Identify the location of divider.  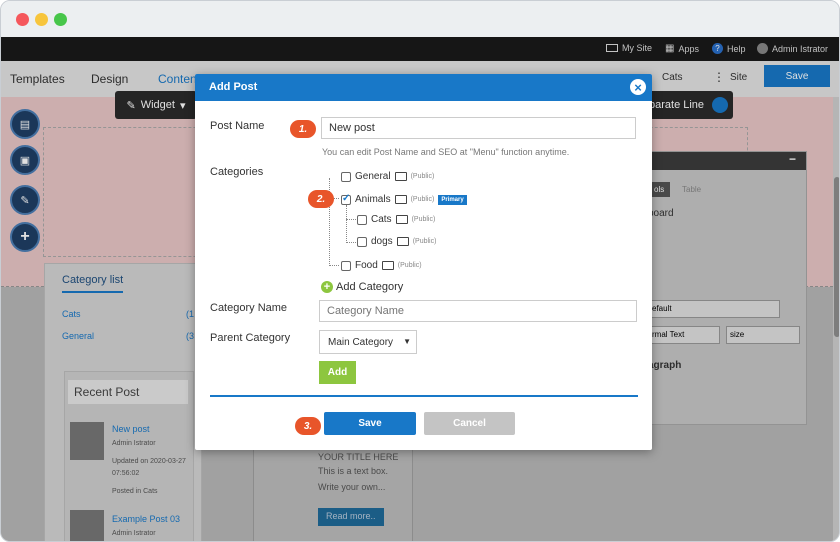
(424, 396).